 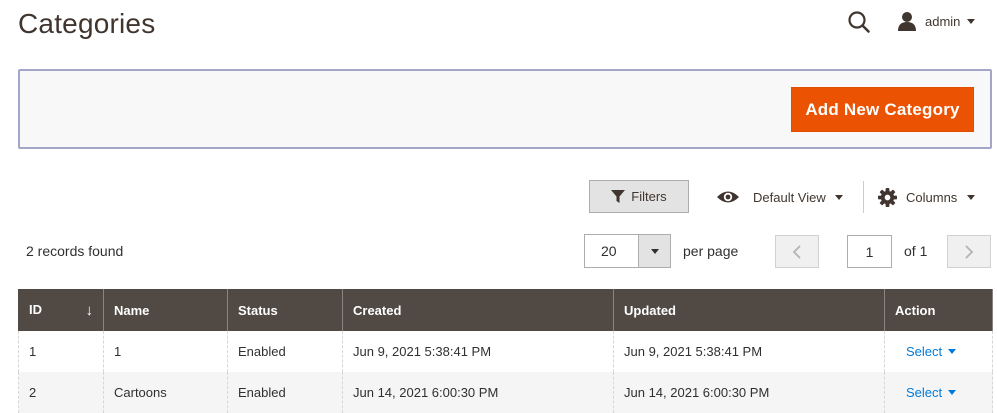 I want to click on records-count: 2 records found, so click(x=75, y=251).